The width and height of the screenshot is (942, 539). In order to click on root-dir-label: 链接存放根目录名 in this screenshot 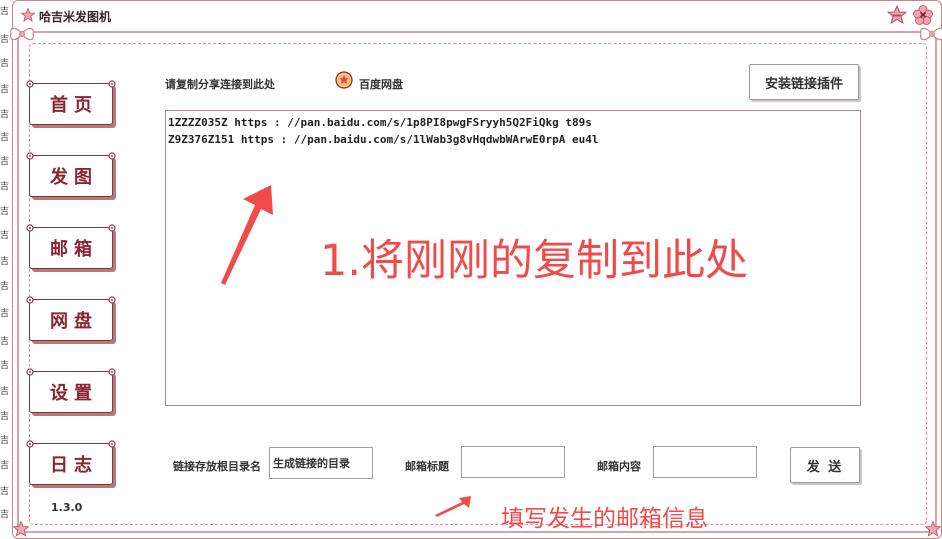, I will do `click(217, 466)`.